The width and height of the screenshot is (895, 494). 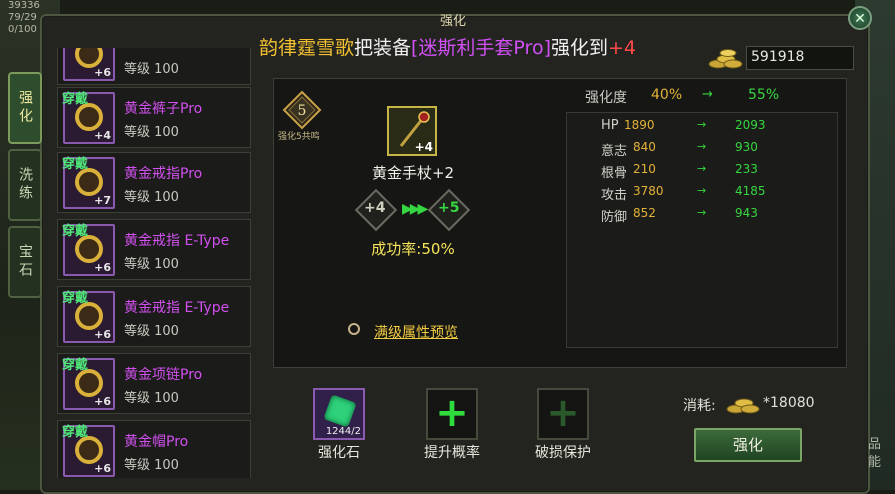 What do you see at coordinates (25, 262) in the screenshot?
I see `tab-gem: 宝石` at bounding box center [25, 262].